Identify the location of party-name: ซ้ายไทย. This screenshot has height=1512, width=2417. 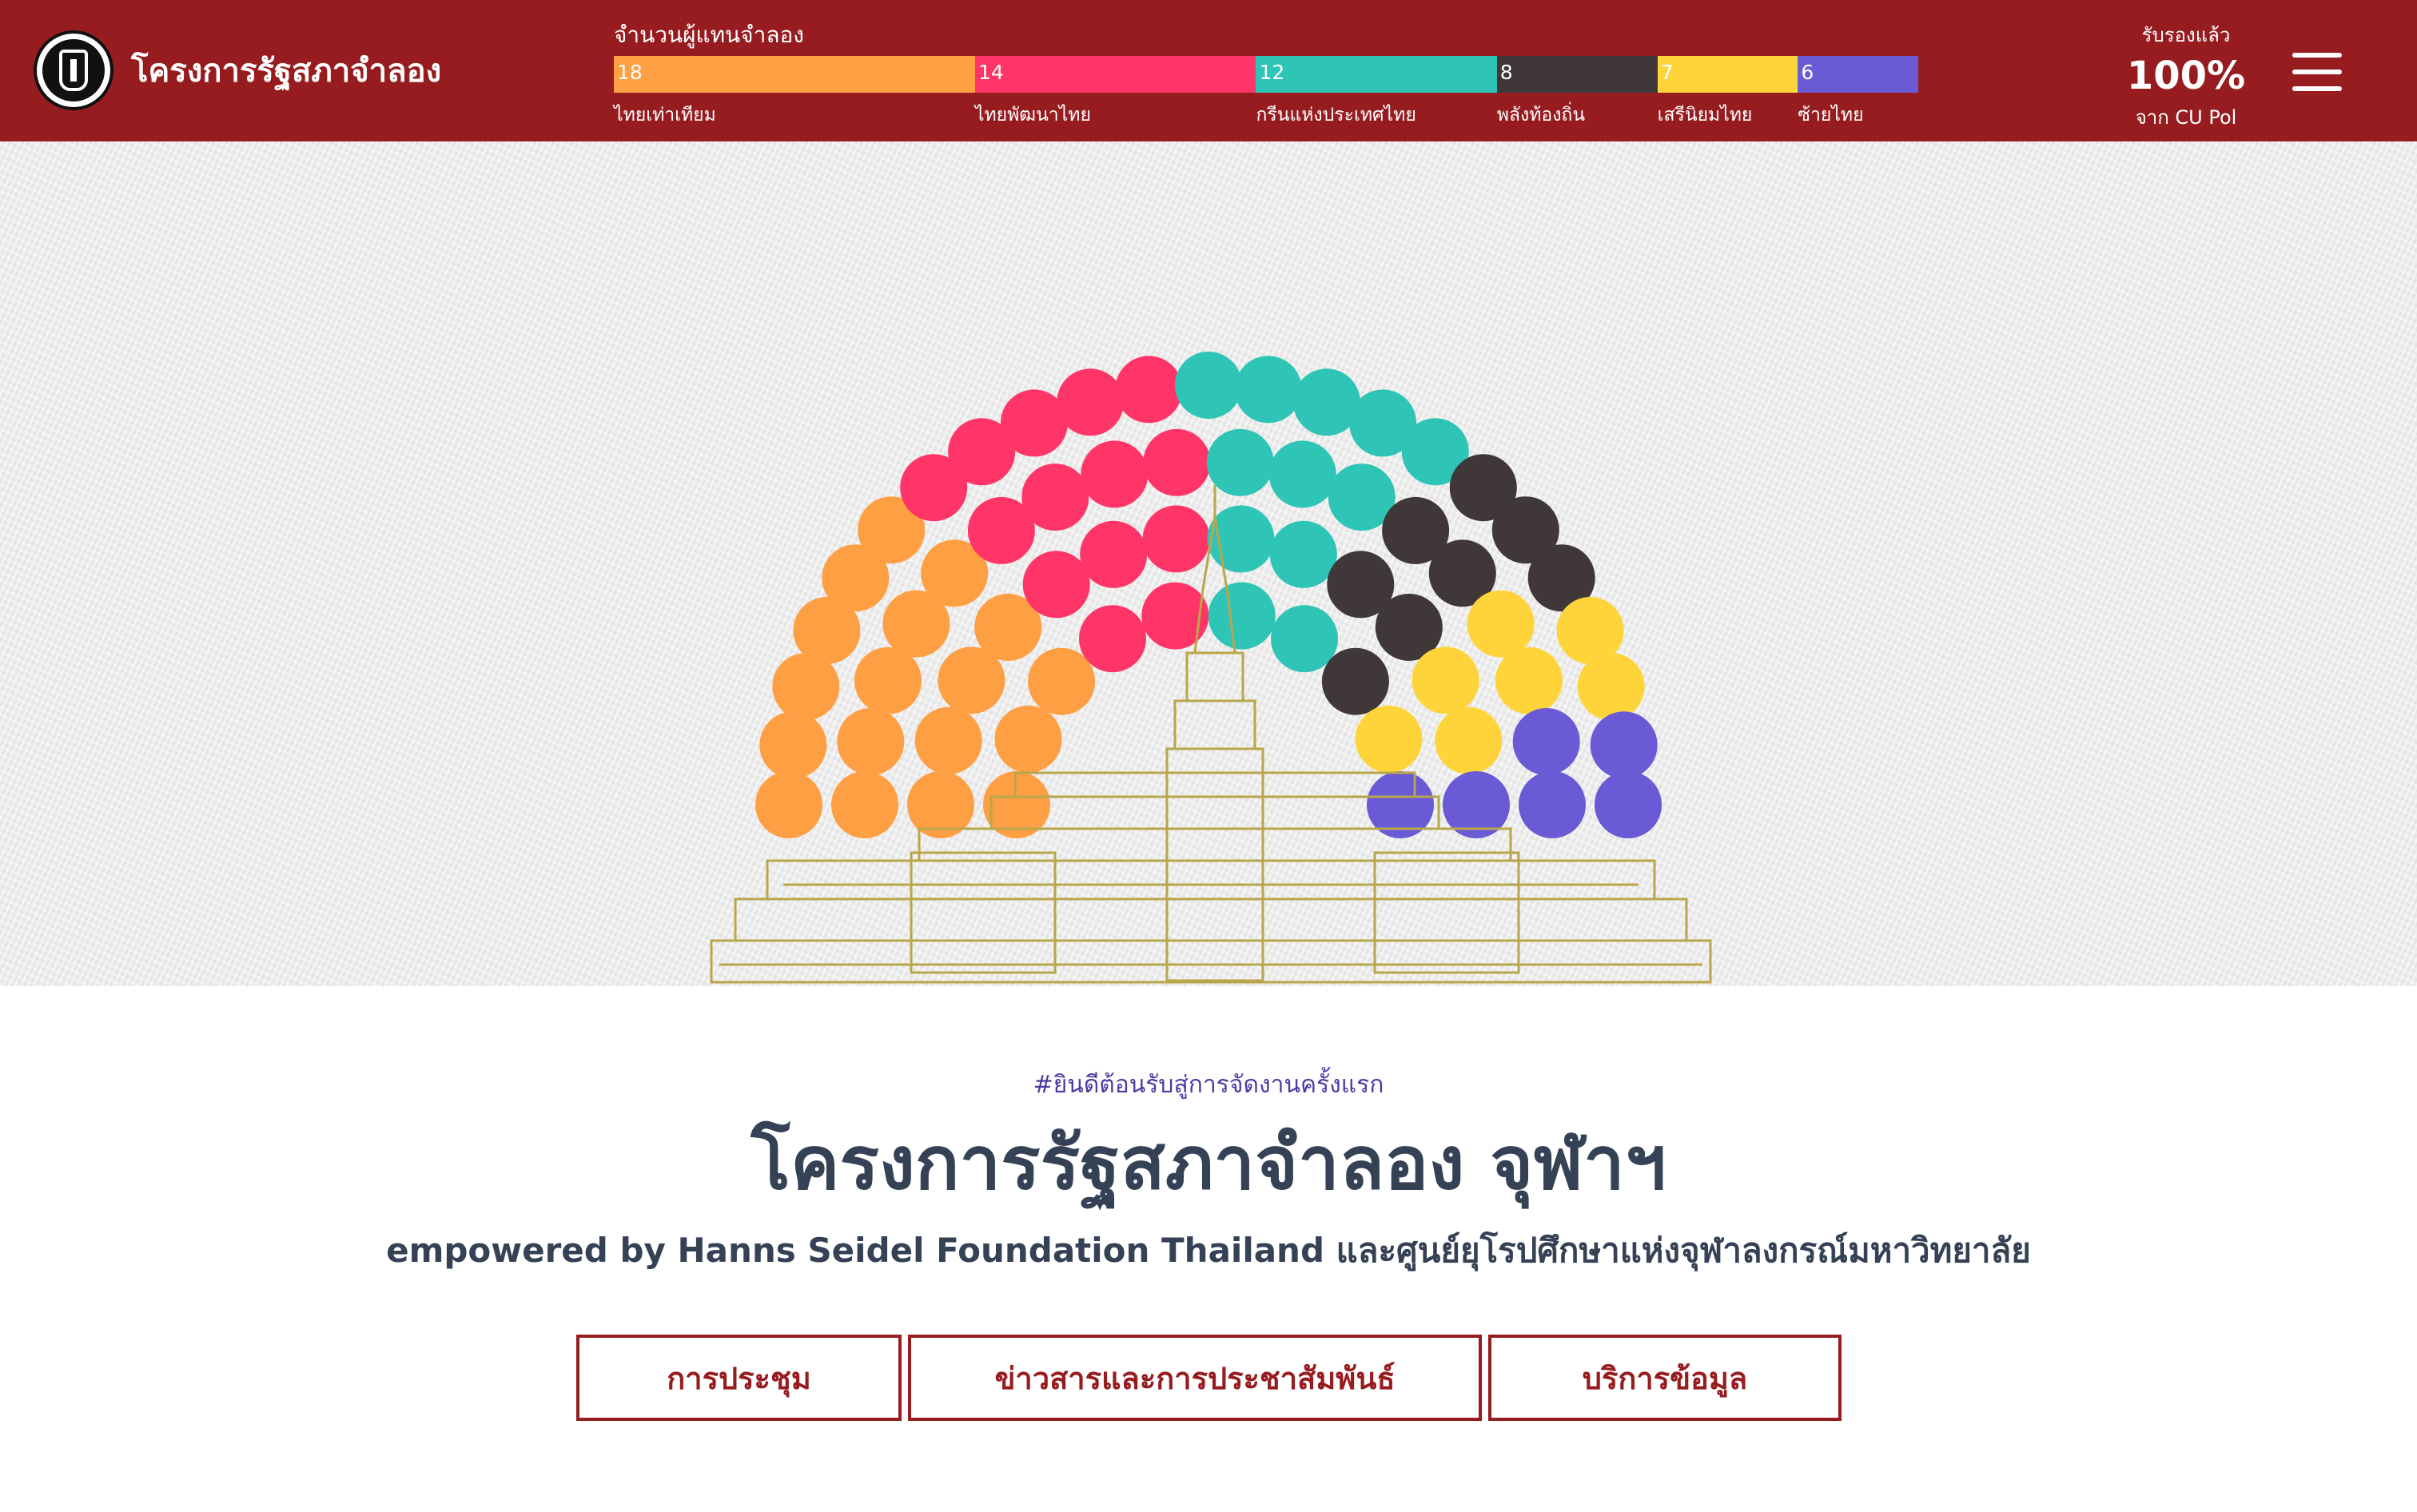
(1831, 115).